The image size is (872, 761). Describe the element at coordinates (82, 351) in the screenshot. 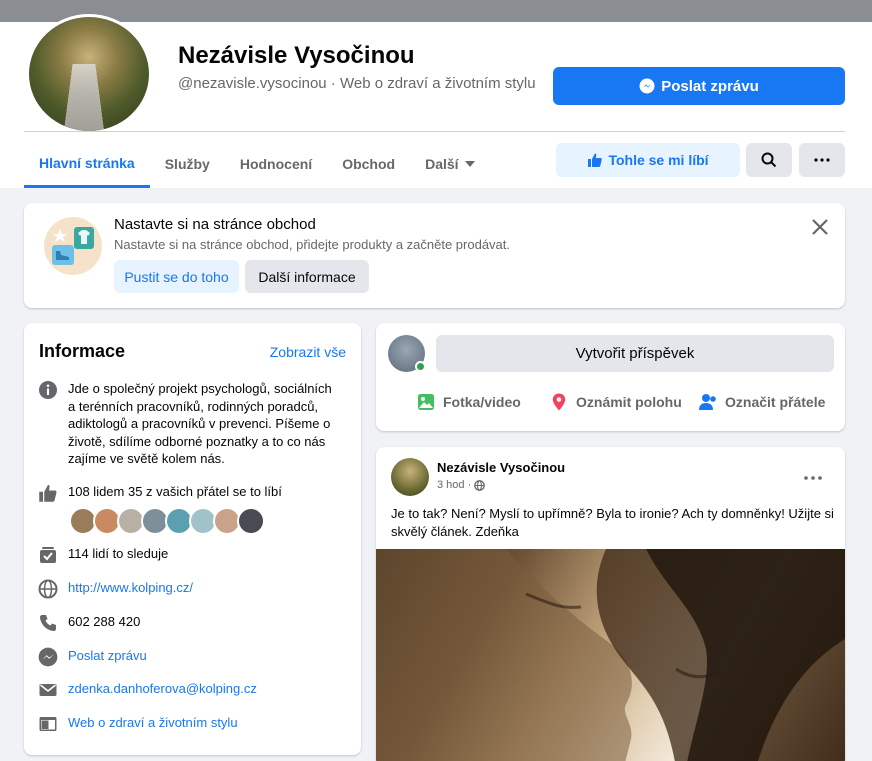

I see `info-title: Informace` at that location.